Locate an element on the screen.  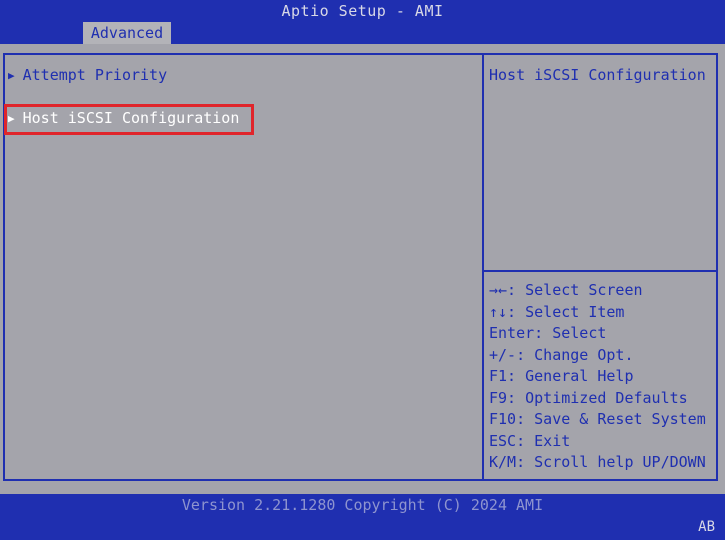
key-hint-change-opt: +/-: Change Opt. is located at coordinates (561, 354).